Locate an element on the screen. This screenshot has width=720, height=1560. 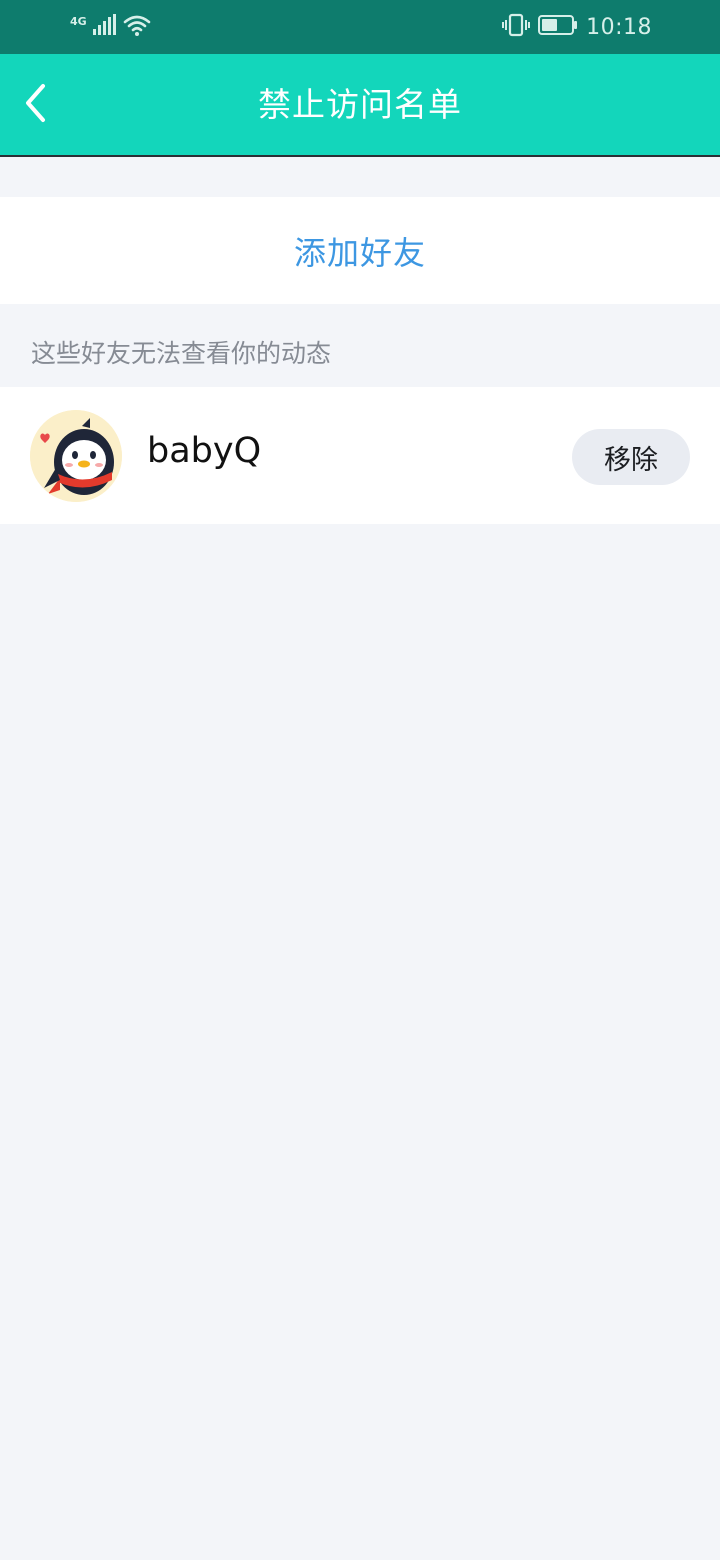
battery-icon is located at coordinates (558, 27).